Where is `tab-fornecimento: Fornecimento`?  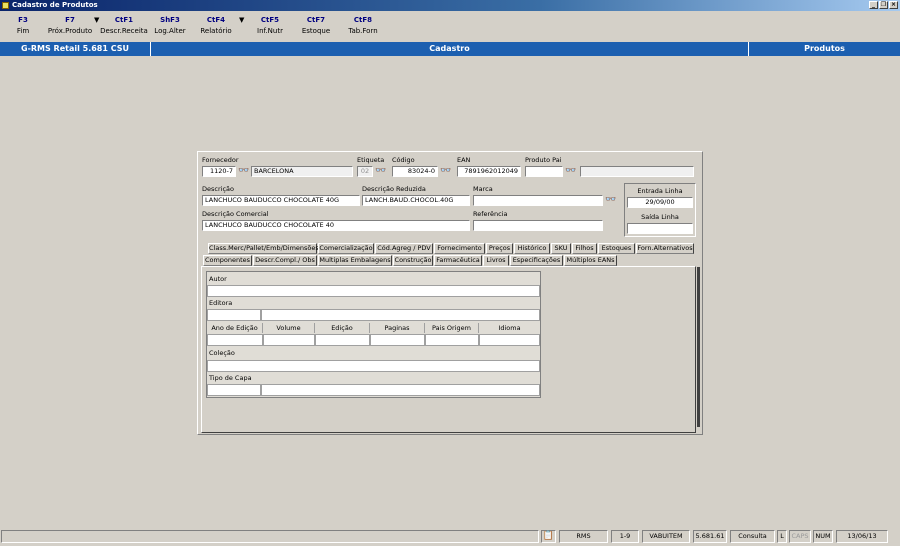
tab-fornecimento: Fornecimento is located at coordinates (459, 248).